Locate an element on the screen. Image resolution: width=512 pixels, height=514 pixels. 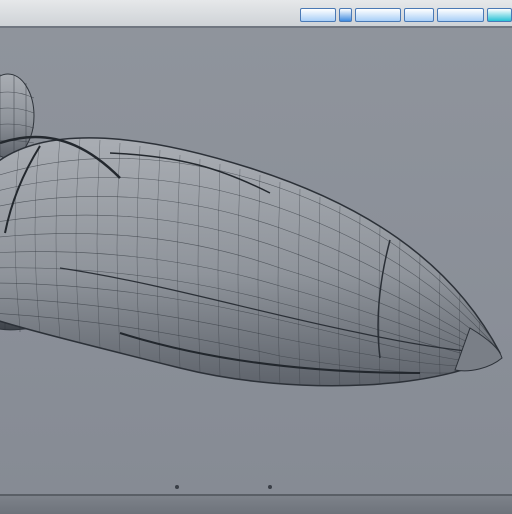
status-bar is located at coordinates (256, 504).